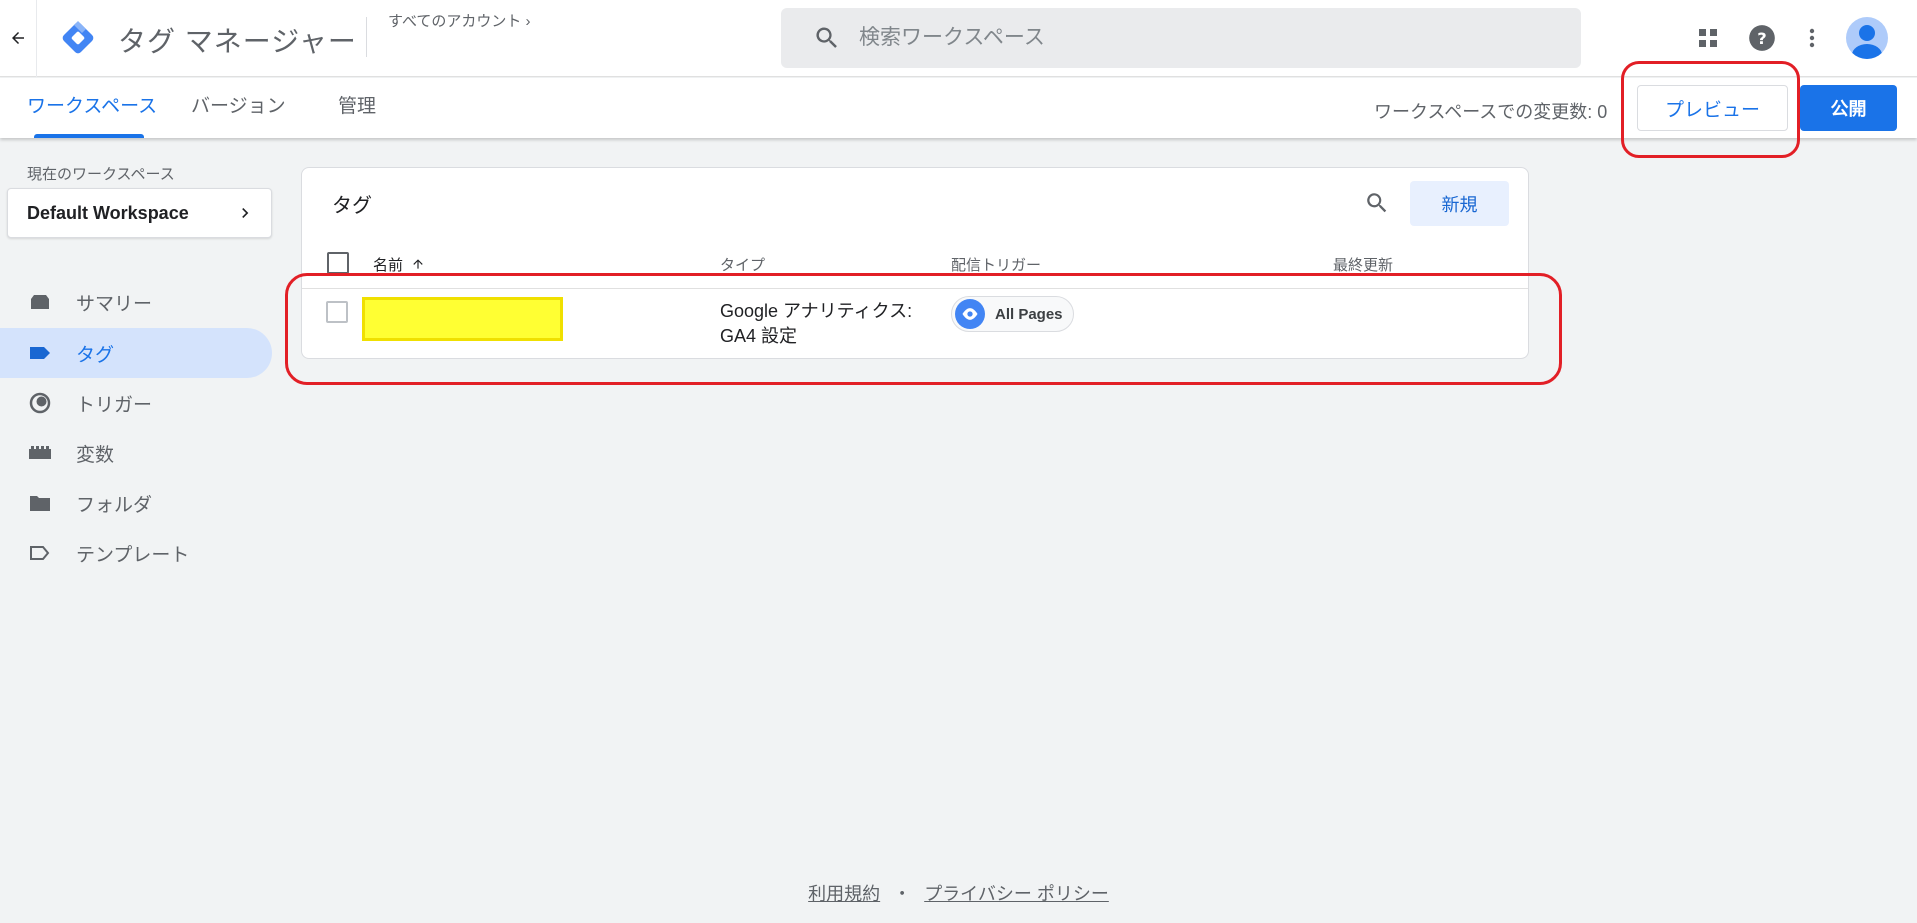 The width and height of the screenshot is (1917, 923). I want to click on template-icon, so click(40, 553).